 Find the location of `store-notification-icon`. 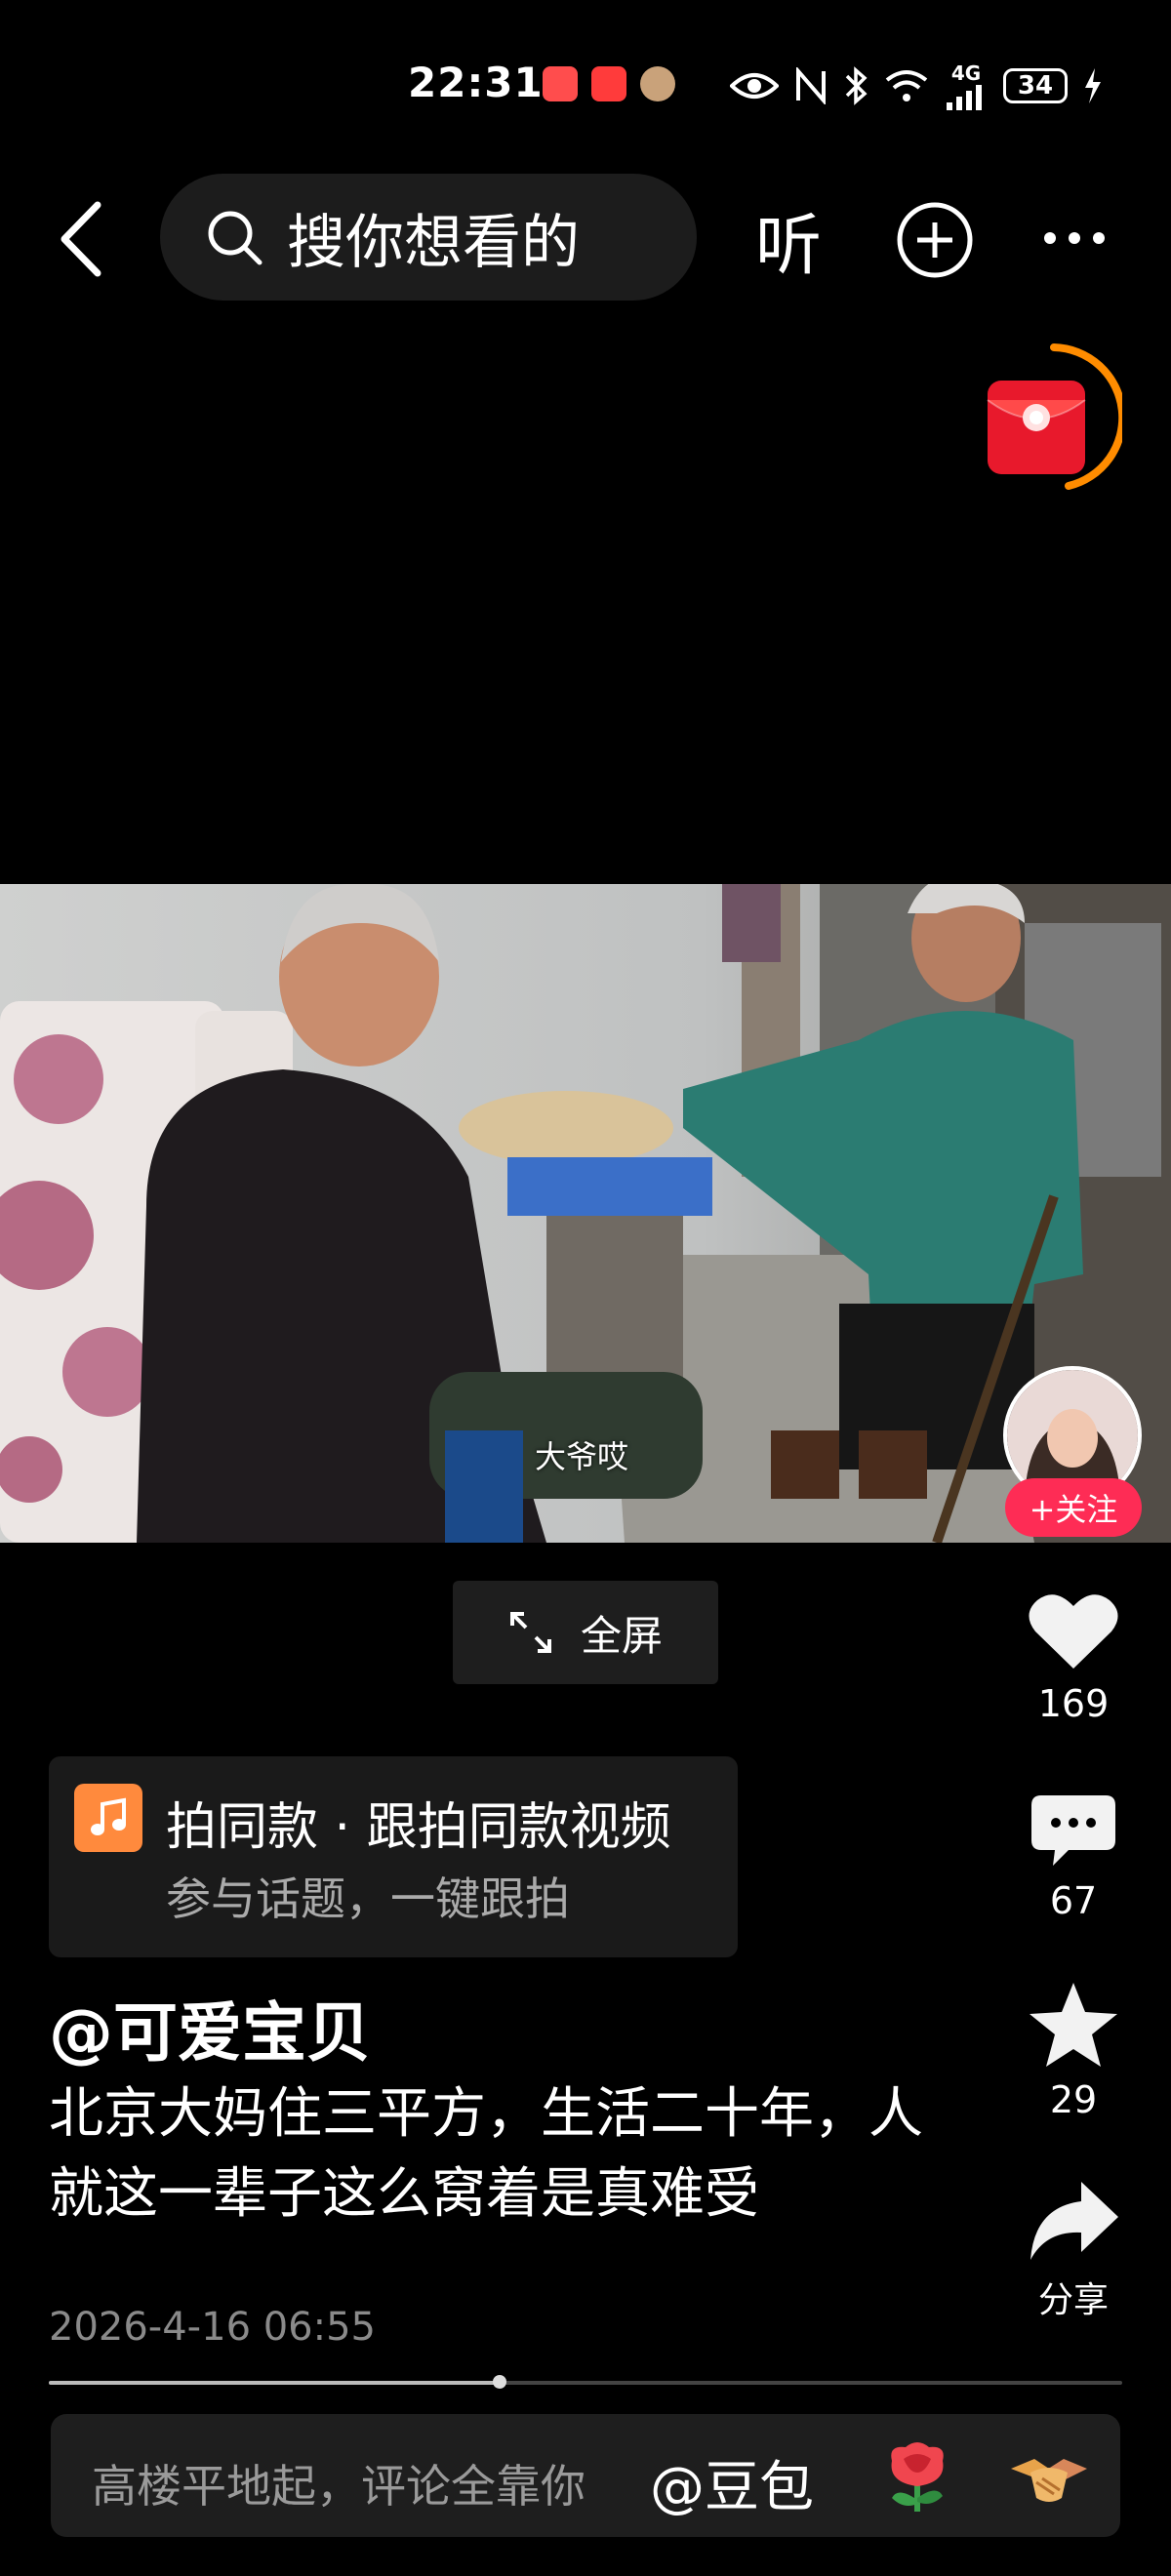

store-notification-icon is located at coordinates (608, 83).